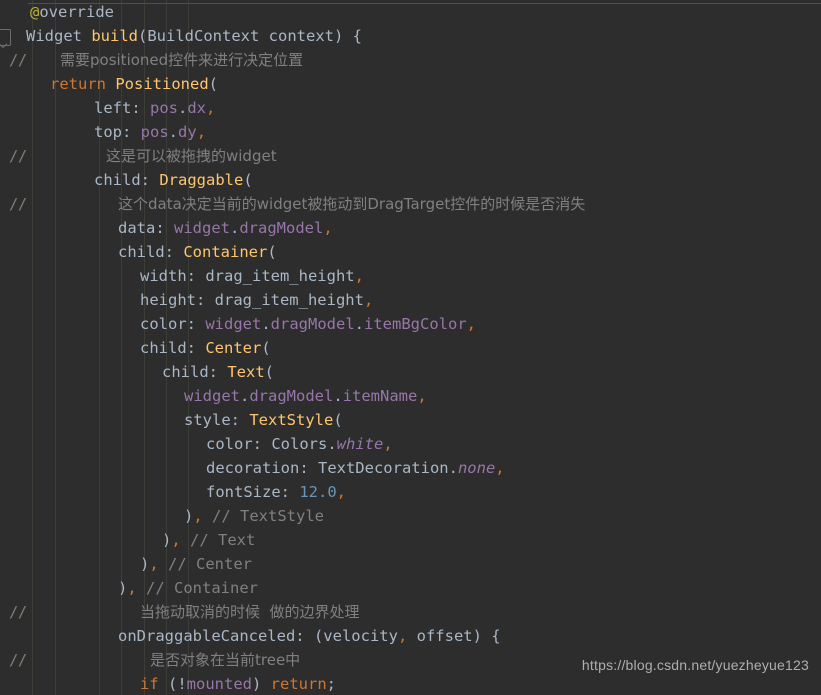 This screenshot has width=821, height=695. I want to click on code-token: Draggable, so click(201, 180).